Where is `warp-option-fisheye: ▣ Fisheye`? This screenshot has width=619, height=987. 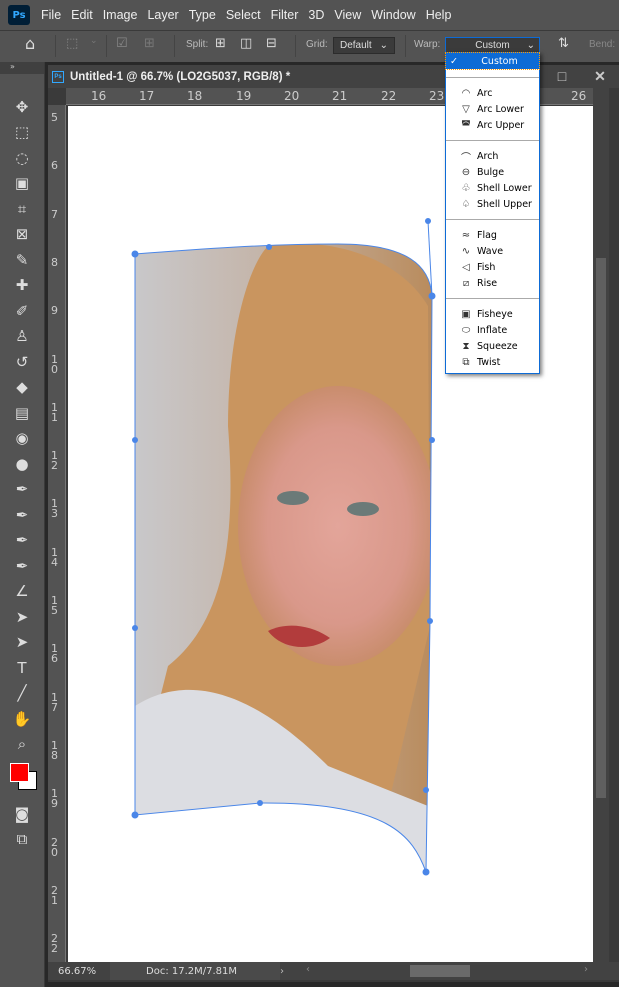
warp-option-fisheye: ▣ Fisheye is located at coordinates (492, 314).